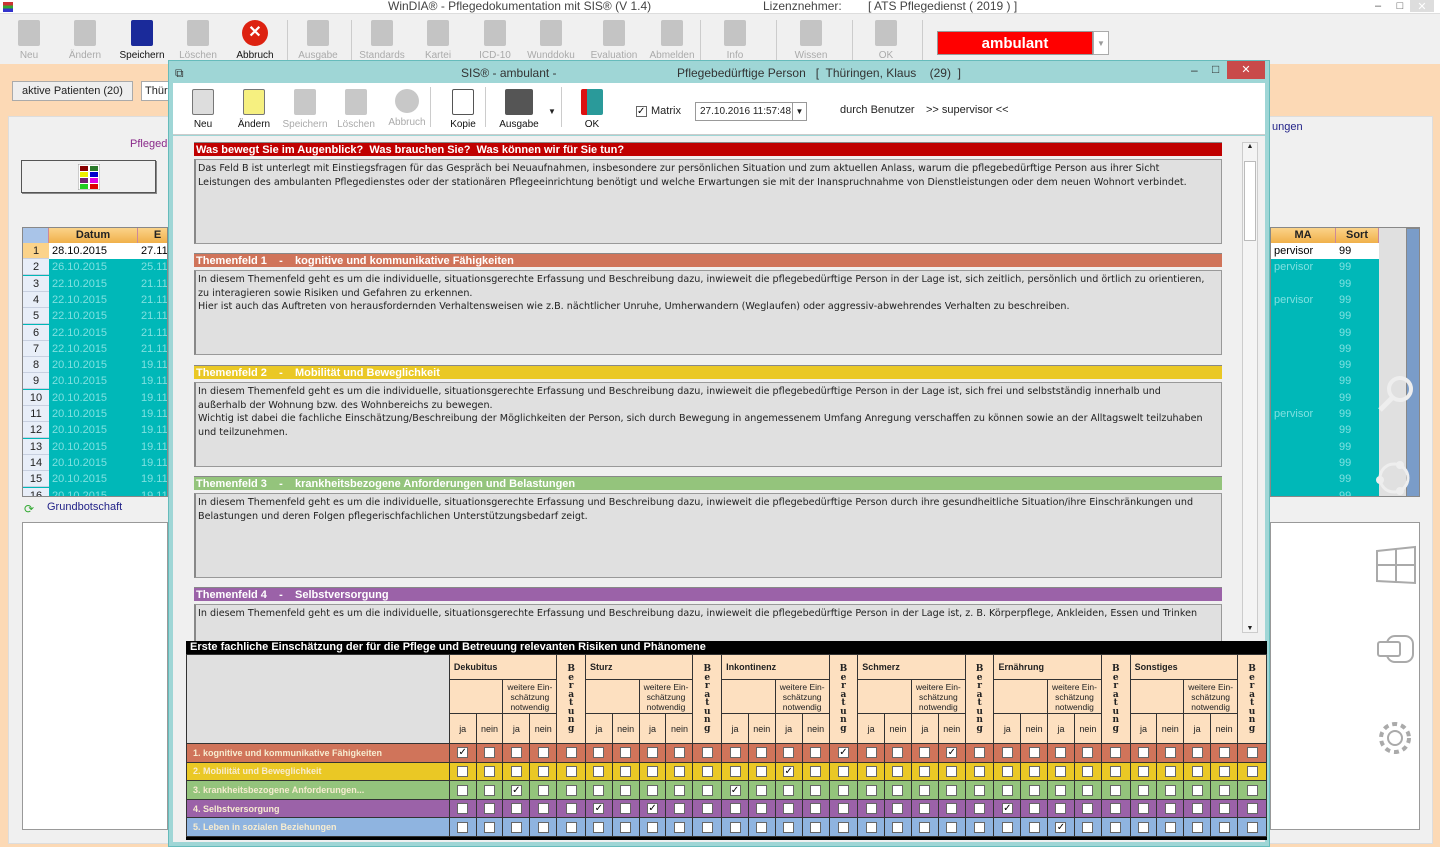  Describe the element at coordinates (799, 111) in the screenshot. I see `chevron-down-icon: ▼` at that location.